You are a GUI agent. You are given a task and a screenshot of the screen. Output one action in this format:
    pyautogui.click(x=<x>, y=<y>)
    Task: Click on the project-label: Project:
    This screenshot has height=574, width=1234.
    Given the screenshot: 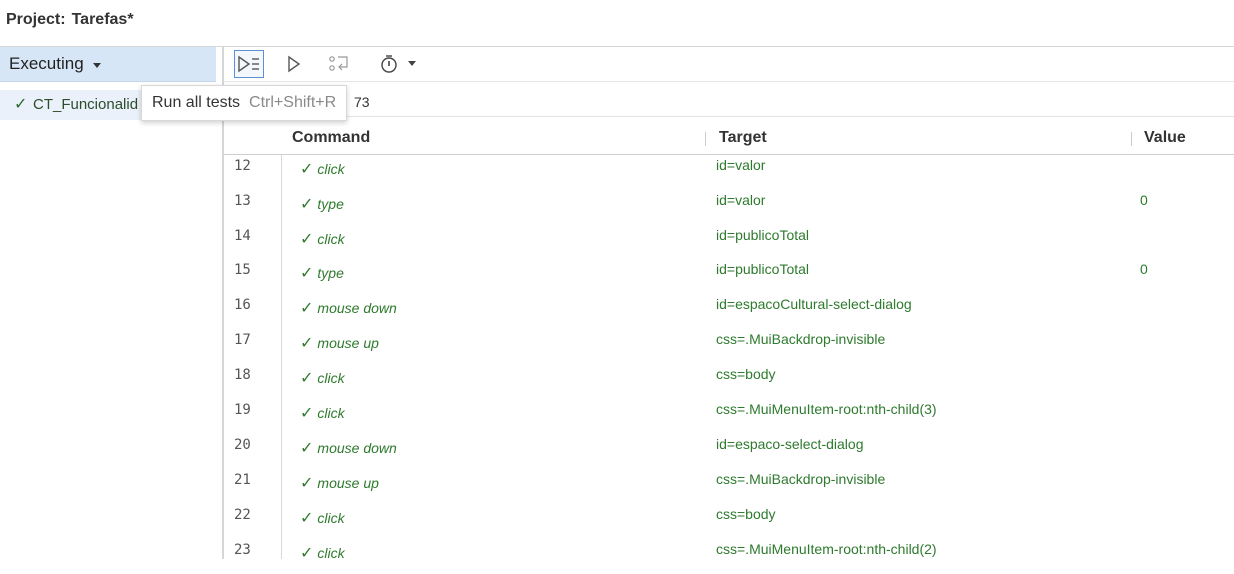 What is the action you would take?
    pyautogui.click(x=36, y=19)
    